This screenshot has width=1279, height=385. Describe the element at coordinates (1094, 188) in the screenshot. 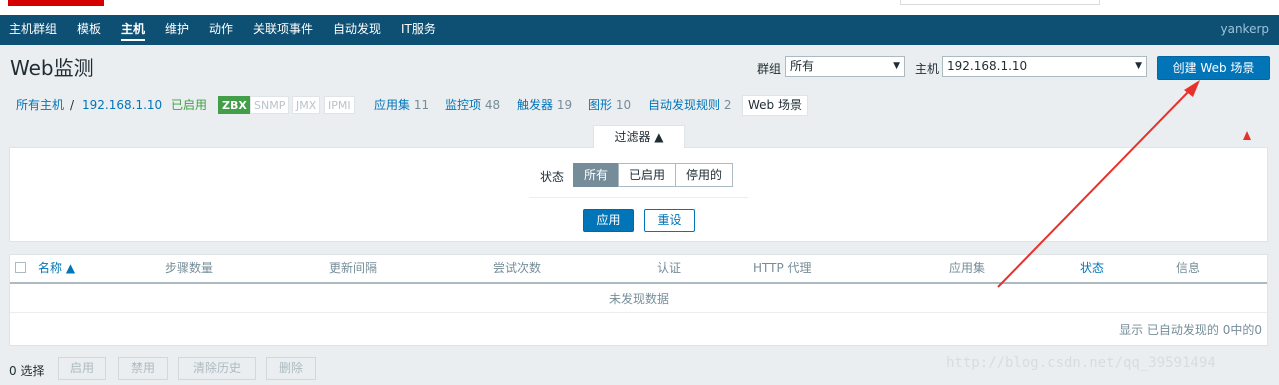

I see `annotation-arrow-line` at that location.